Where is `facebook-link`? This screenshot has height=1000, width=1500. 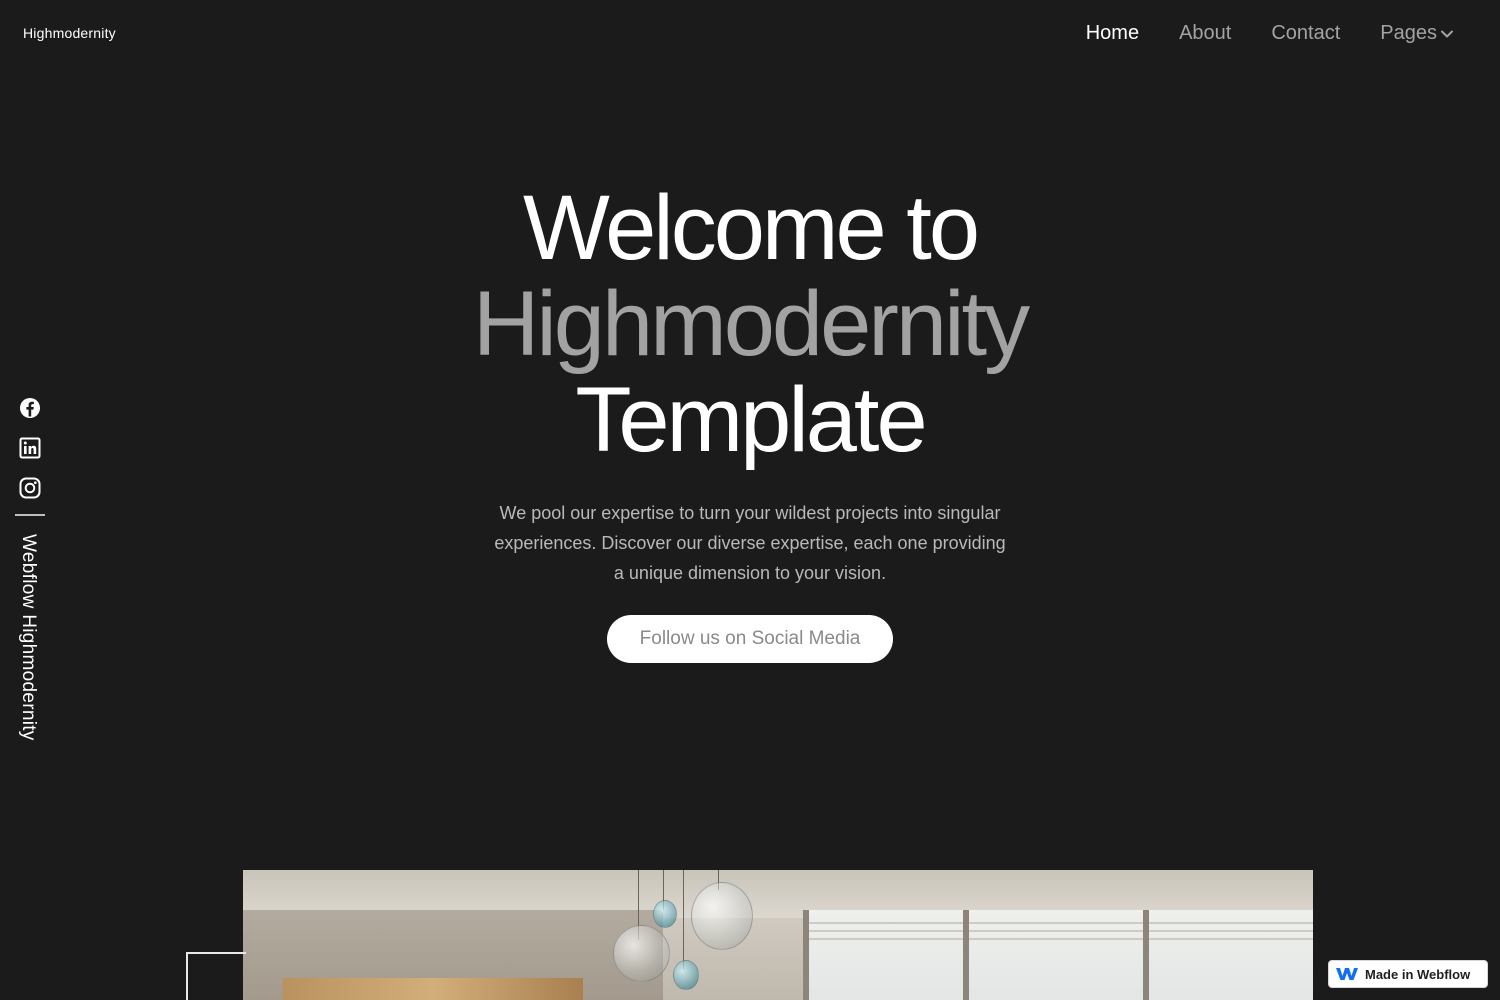
facebook-link is located at coordinates (30, 408).